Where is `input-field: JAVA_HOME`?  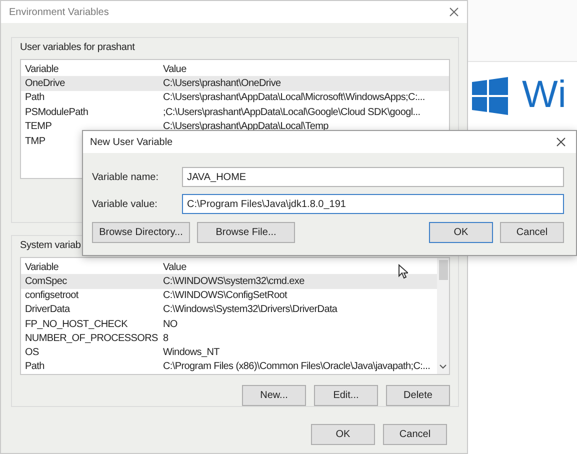 input-field: JAVA_HOME is located at coordinates (373, 177).